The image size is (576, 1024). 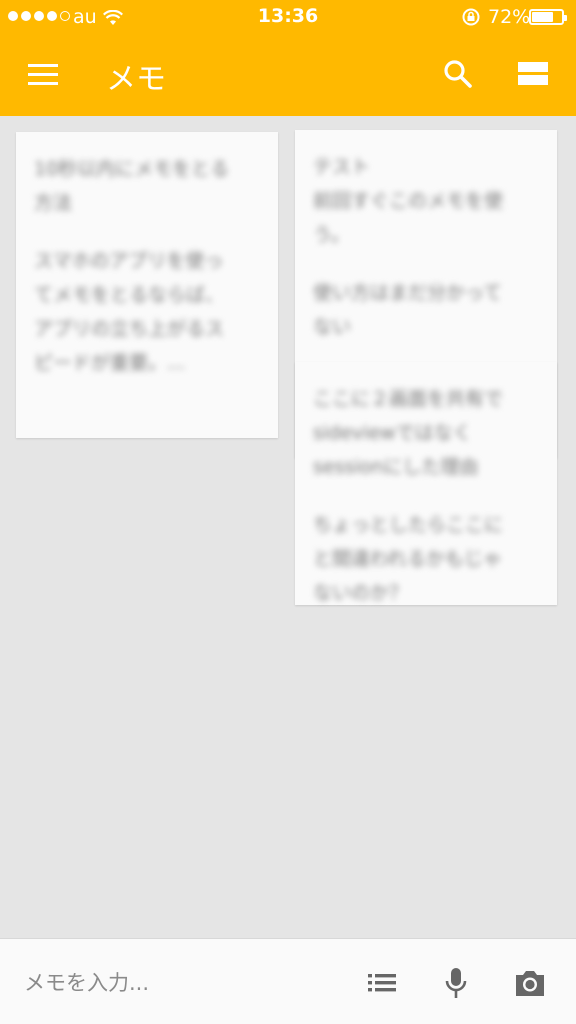 I want to click on status-bar: au 13:36 72%, so click(x=288, y=17).